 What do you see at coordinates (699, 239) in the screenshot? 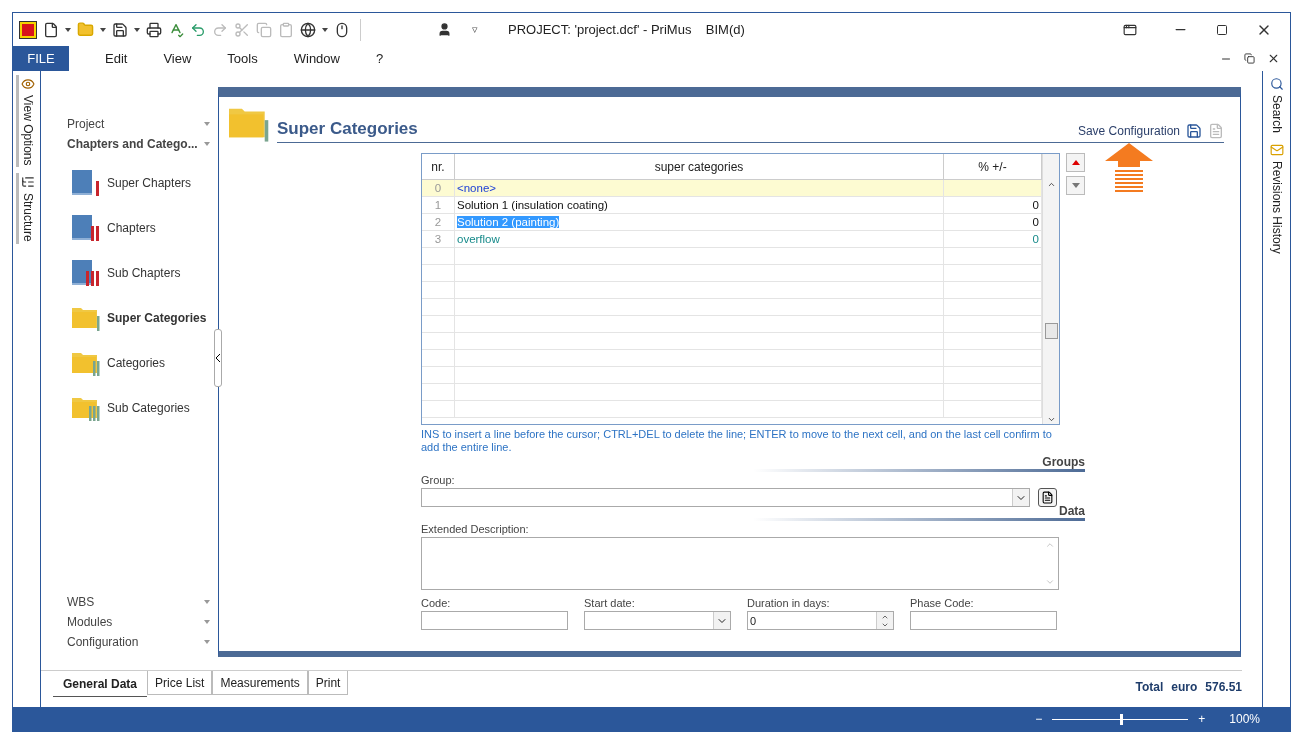
I see `table-cell: overflow` at bounding box center [699, 239].